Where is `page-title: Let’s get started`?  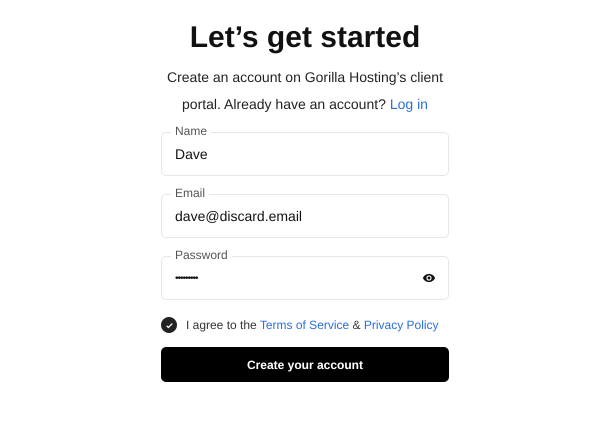 page-title: Let’s get started is located at coordinates (305, 38).